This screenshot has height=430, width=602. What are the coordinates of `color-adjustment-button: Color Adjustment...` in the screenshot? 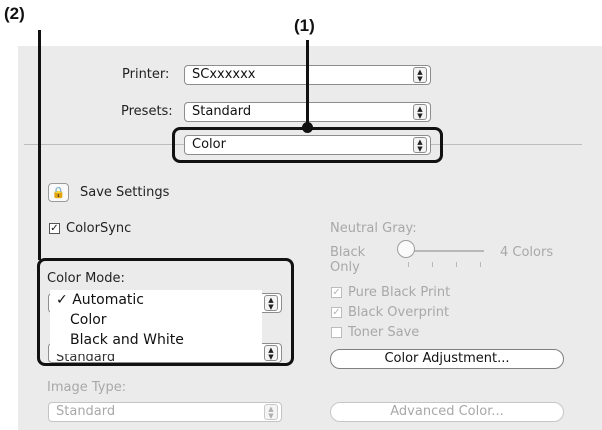 It's located at (447, 359).